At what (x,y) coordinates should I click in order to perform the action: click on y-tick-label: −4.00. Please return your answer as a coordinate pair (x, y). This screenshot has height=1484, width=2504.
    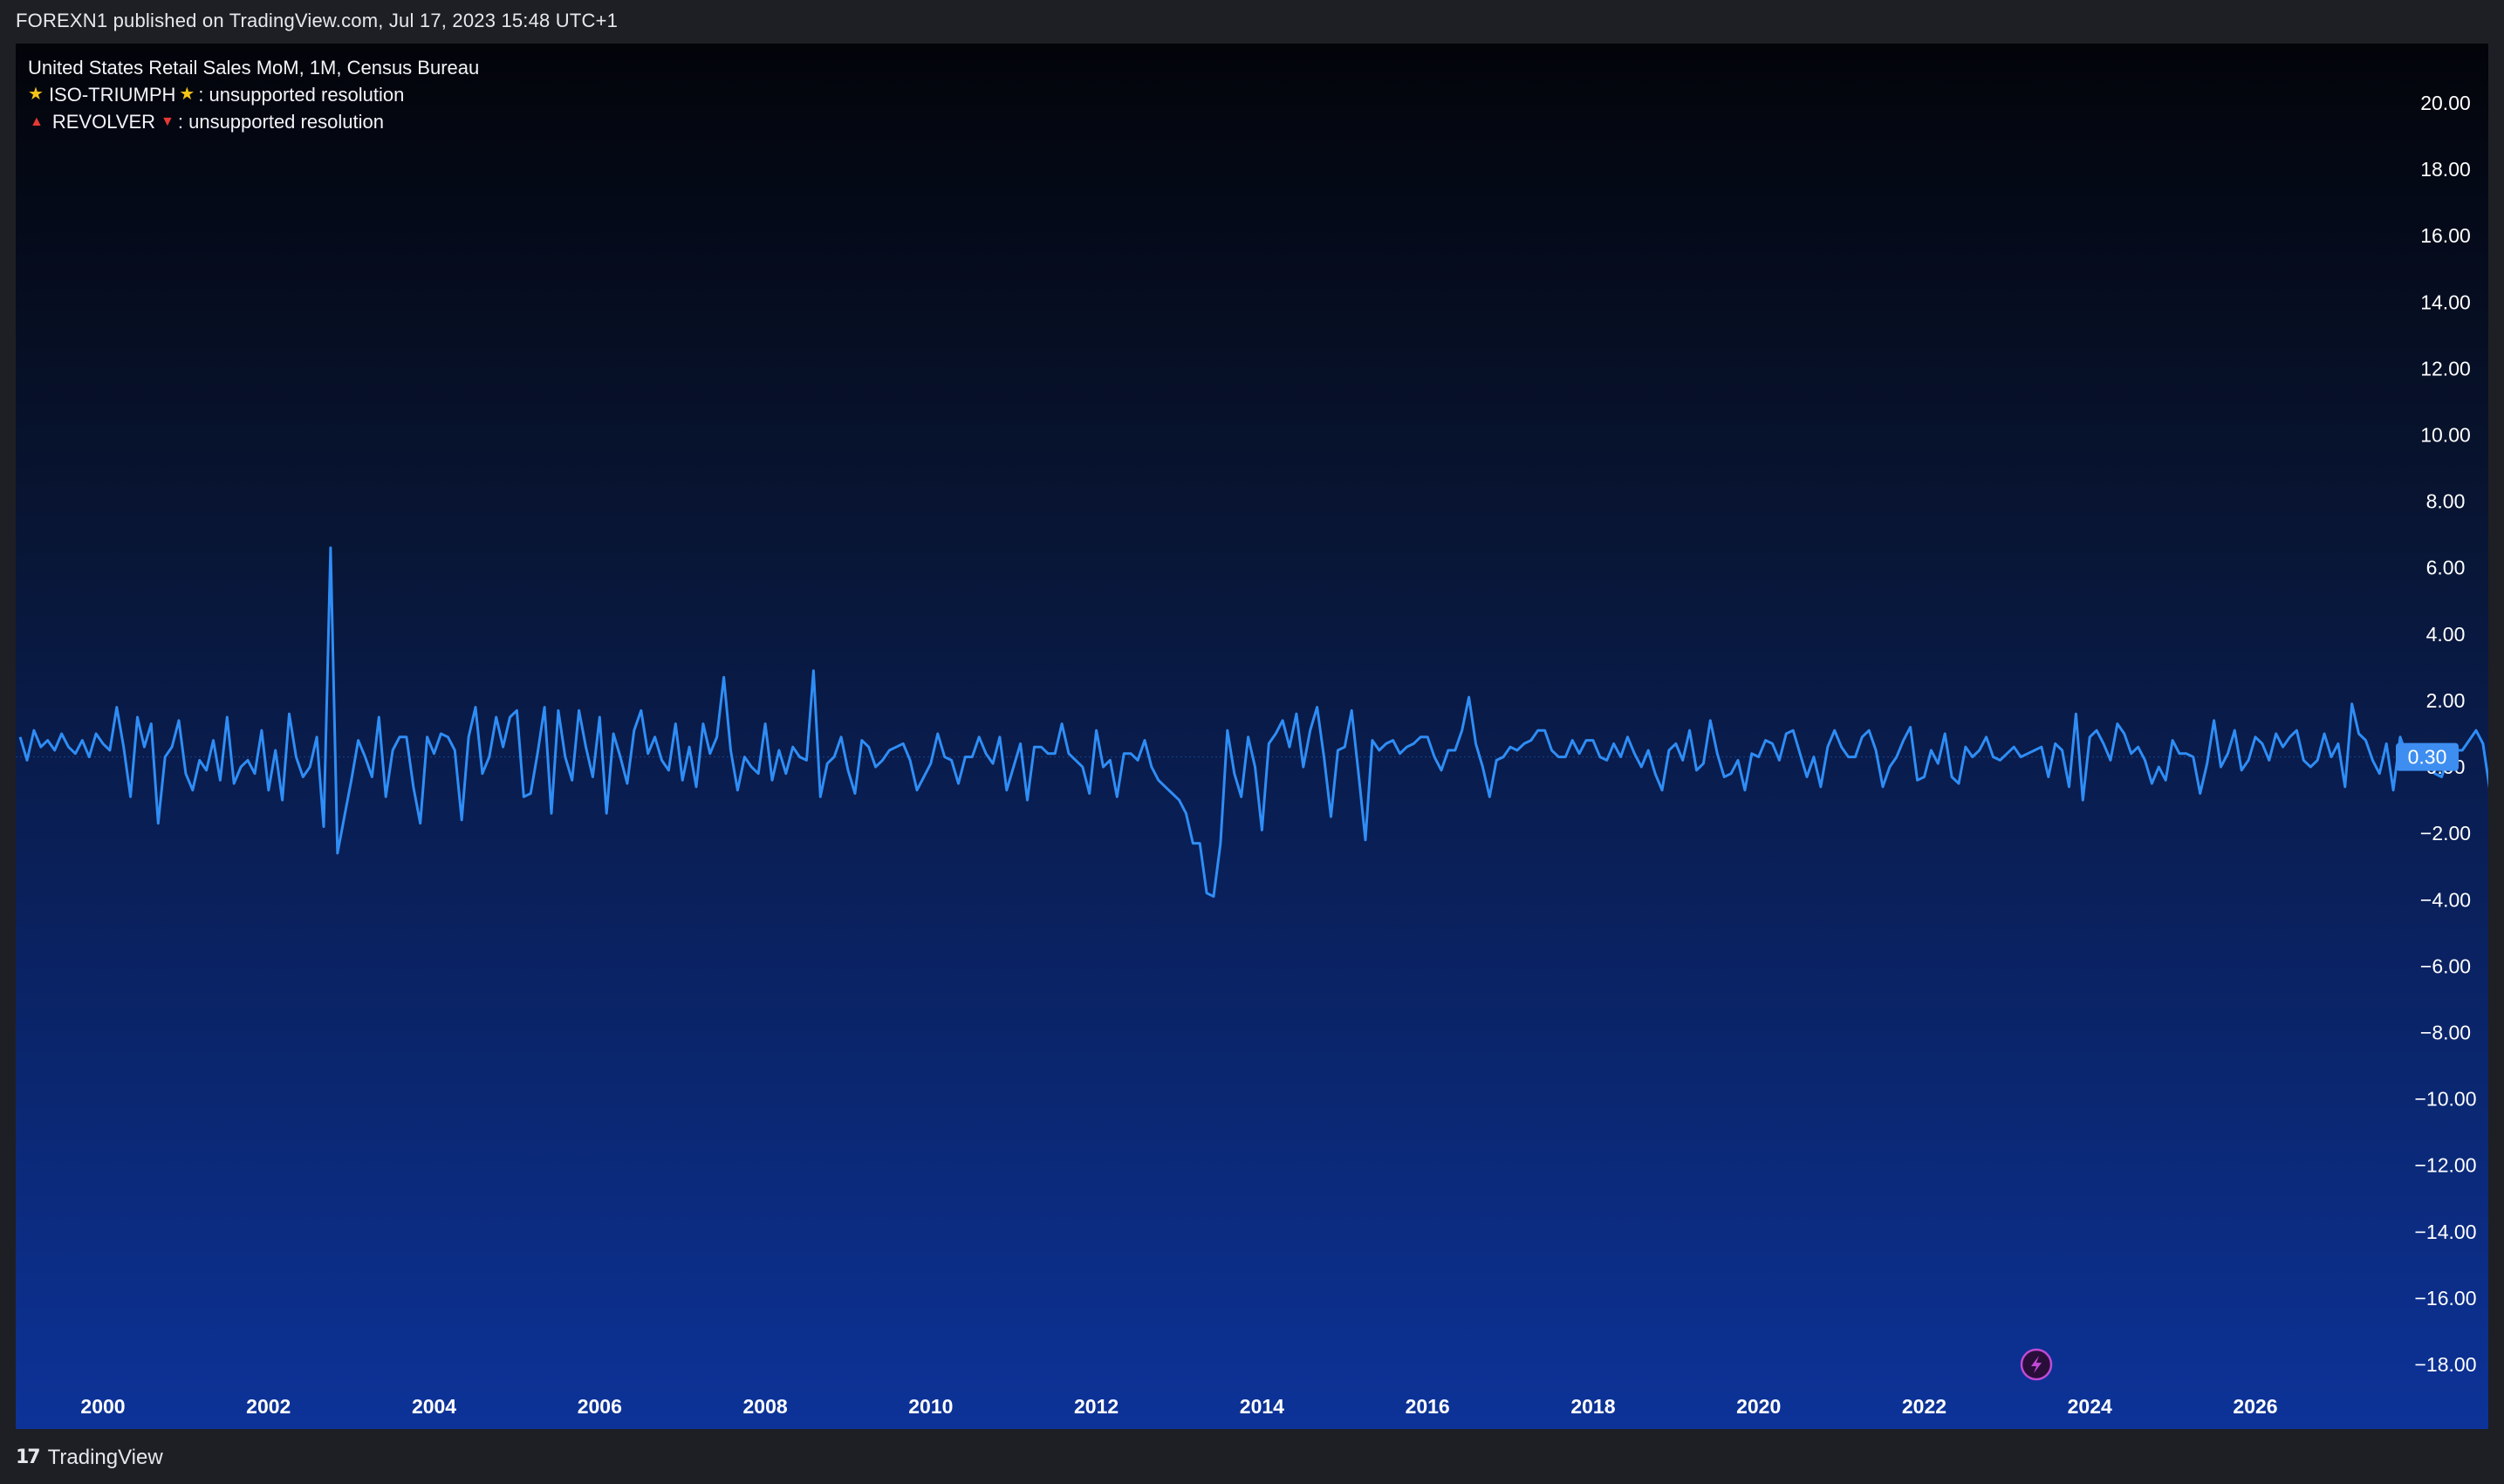
    Looking at the image, I should click on (2445, 899).